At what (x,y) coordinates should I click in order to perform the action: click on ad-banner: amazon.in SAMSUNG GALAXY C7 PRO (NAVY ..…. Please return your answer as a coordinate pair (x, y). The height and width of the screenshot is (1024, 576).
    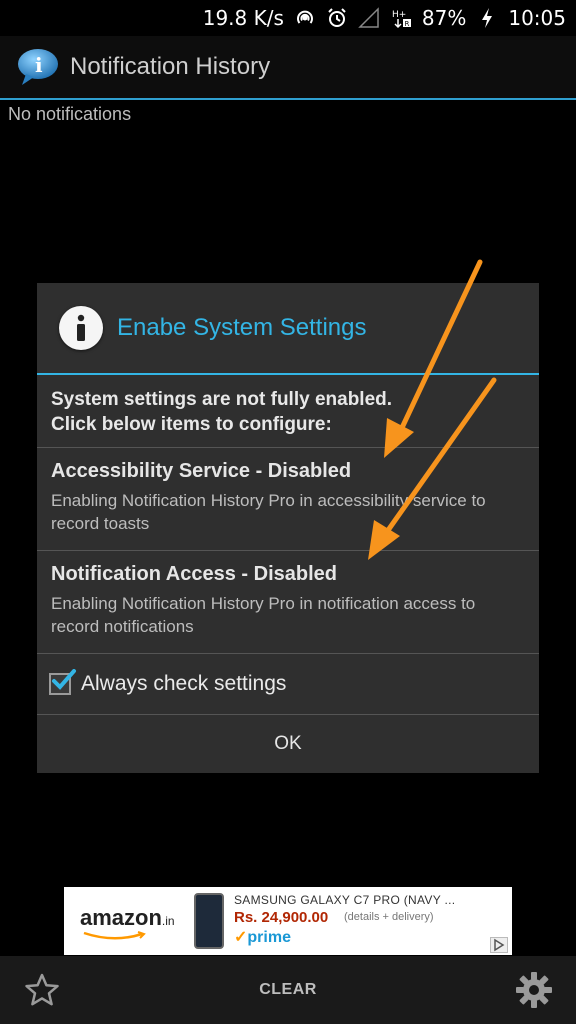
    Looking at the image, I should click on (288, 921).